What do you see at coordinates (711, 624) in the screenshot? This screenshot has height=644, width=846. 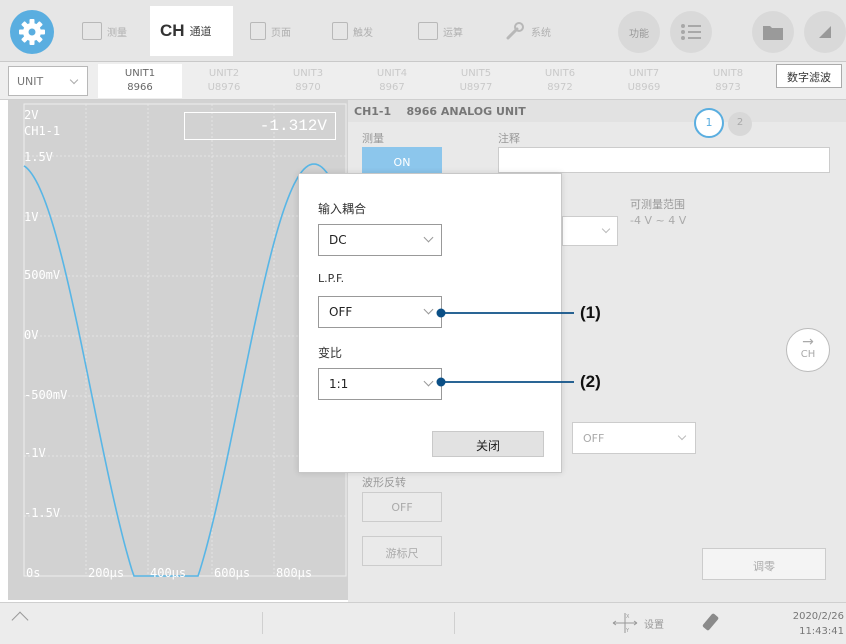 I see `usb-drive-icon` at bounding box center [711, 624].